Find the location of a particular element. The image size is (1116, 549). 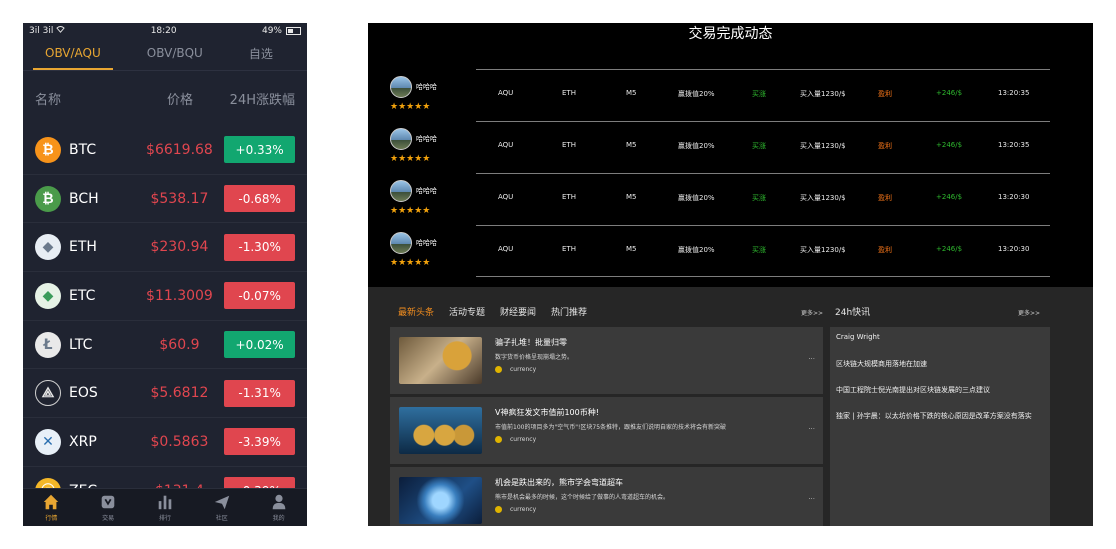

flash-more-link: 更多>> is located at coordinates (1029, 313).